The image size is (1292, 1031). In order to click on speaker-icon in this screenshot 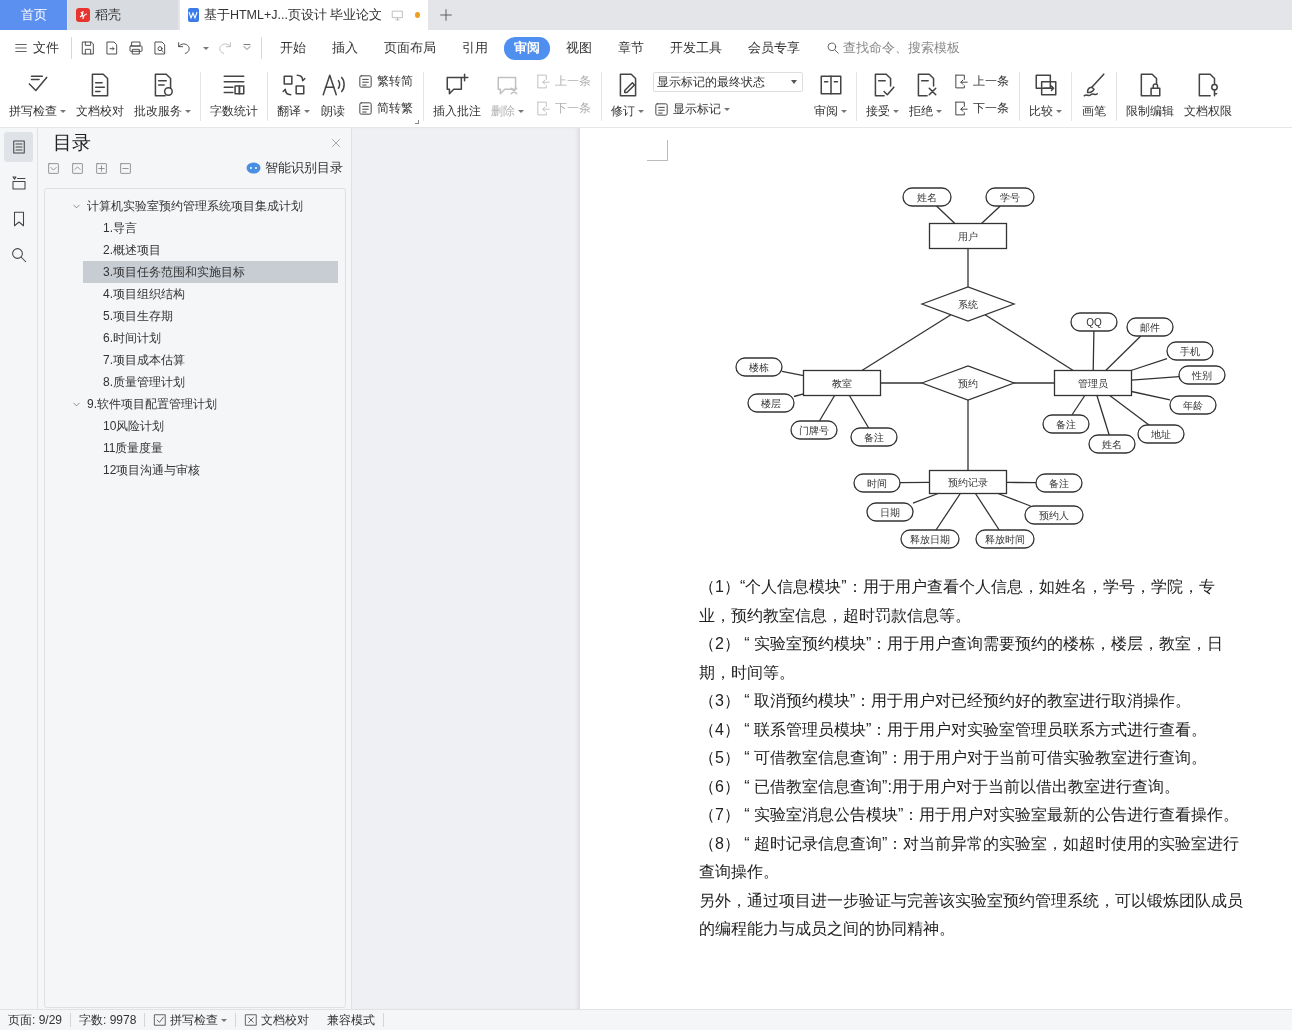, I will do `click(333, 85)`.